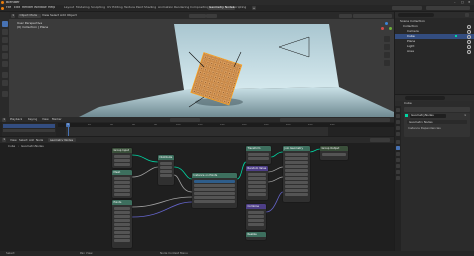 This screenshot has width=474, height=256. What do you see at coordinates (150, 8) in the screenshot?
I see `workspace-tab-shading: Shading` at bounding box center [150, 8].